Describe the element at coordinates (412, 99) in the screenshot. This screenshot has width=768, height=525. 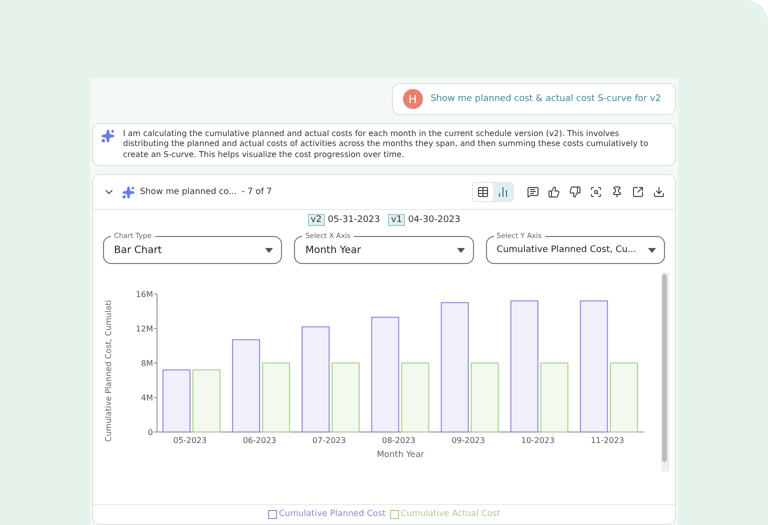
I see `avatar: H` at that location.